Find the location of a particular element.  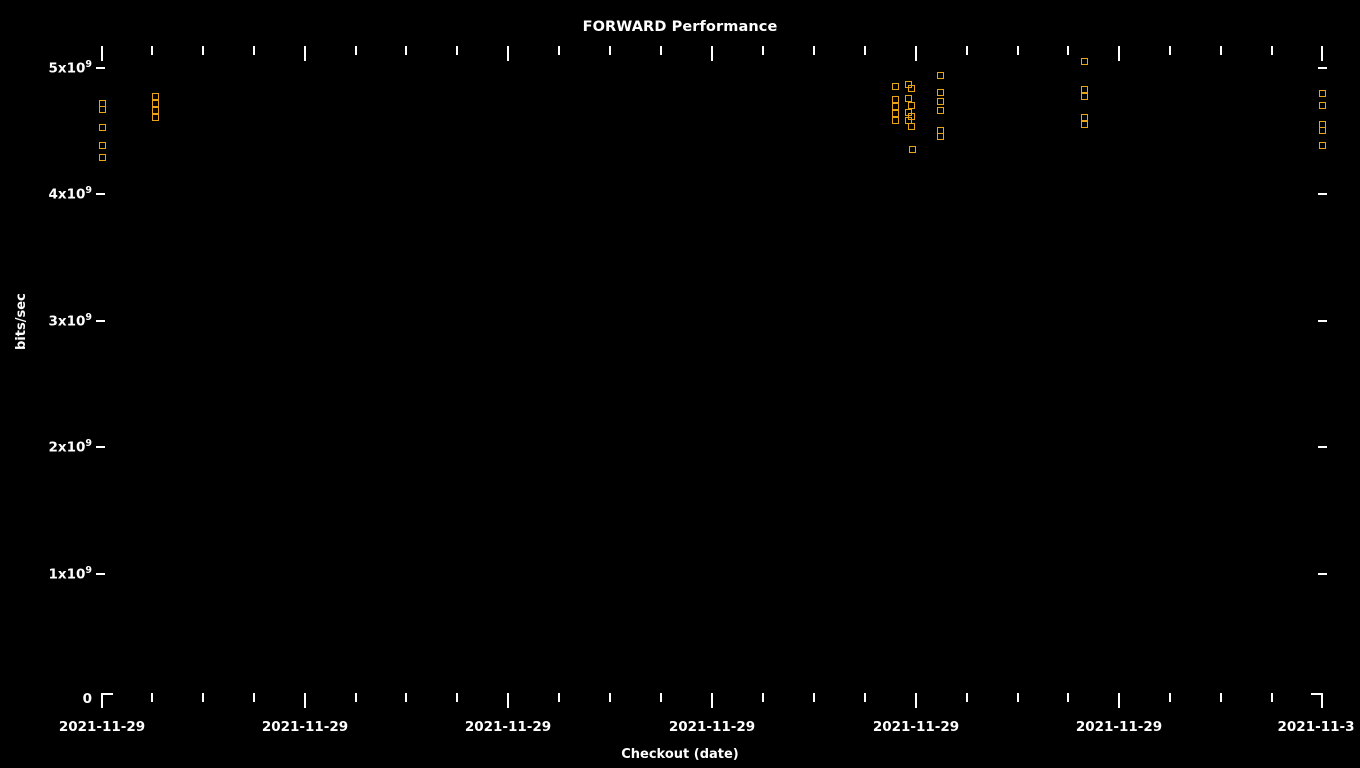

y-axis-tick-label: 3x109 is located at coordinates (70, 321).